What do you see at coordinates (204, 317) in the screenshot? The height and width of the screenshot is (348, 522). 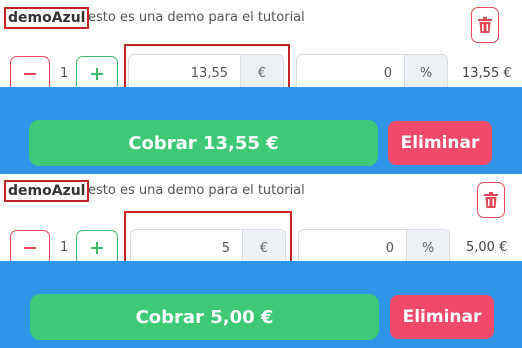 I see `charge-button: Cobrar 5,00 €` at bounding box center [204, 317].